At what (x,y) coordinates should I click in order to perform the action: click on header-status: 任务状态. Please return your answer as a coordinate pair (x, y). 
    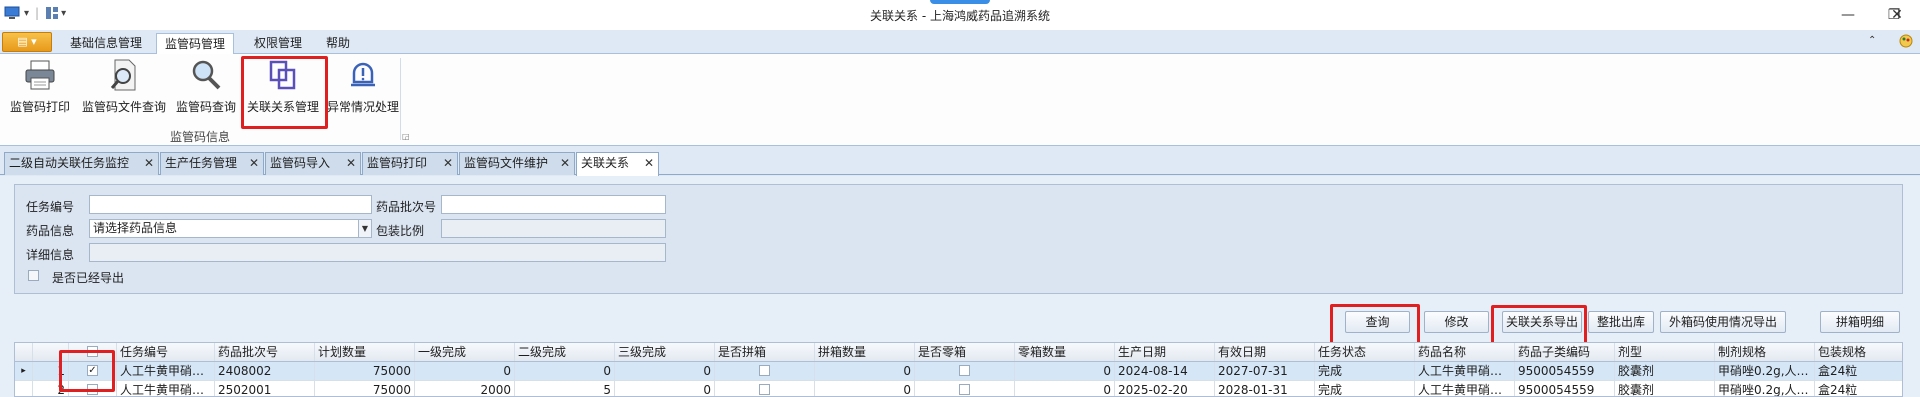
    Looking at the image, I should click on (1365, 352).